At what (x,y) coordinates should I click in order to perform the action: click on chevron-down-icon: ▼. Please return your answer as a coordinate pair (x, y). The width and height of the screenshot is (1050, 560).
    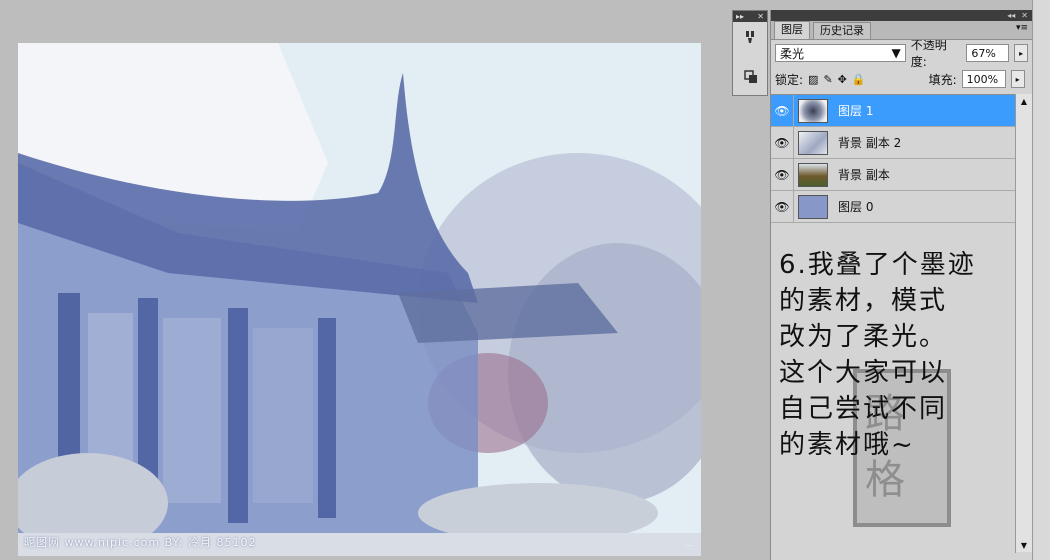
    Looking at the image, I should click on (896, 53).